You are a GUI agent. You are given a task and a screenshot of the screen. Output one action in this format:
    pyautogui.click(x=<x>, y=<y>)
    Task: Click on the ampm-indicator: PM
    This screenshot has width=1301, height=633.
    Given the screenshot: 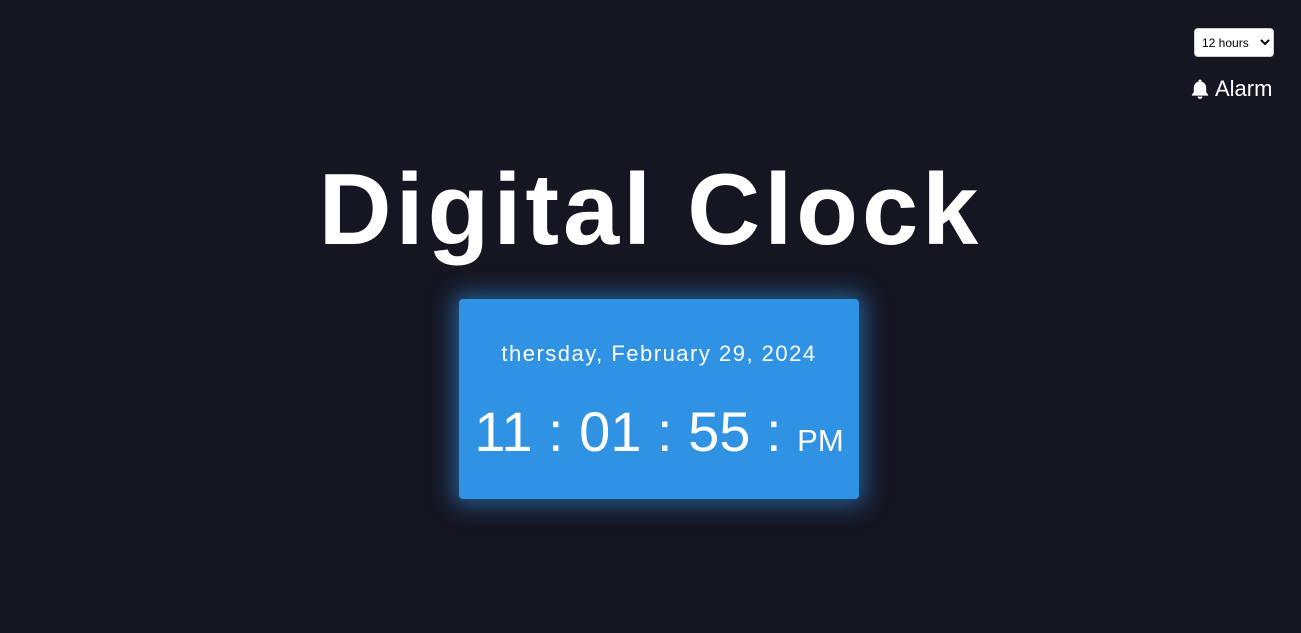 What is the action you would take?
    pyautogui.click(x=820, y=440)
    